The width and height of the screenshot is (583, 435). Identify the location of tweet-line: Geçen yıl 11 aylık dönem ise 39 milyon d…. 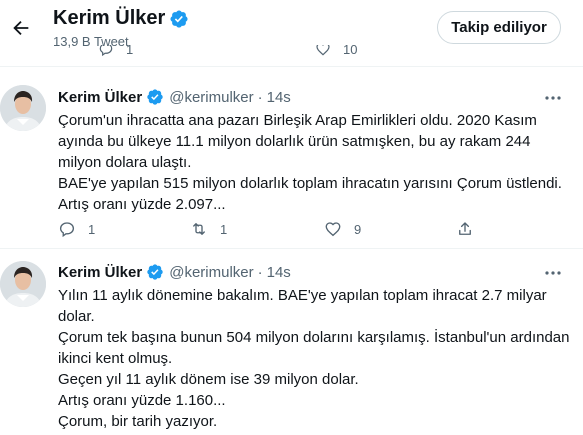
(208, 379).